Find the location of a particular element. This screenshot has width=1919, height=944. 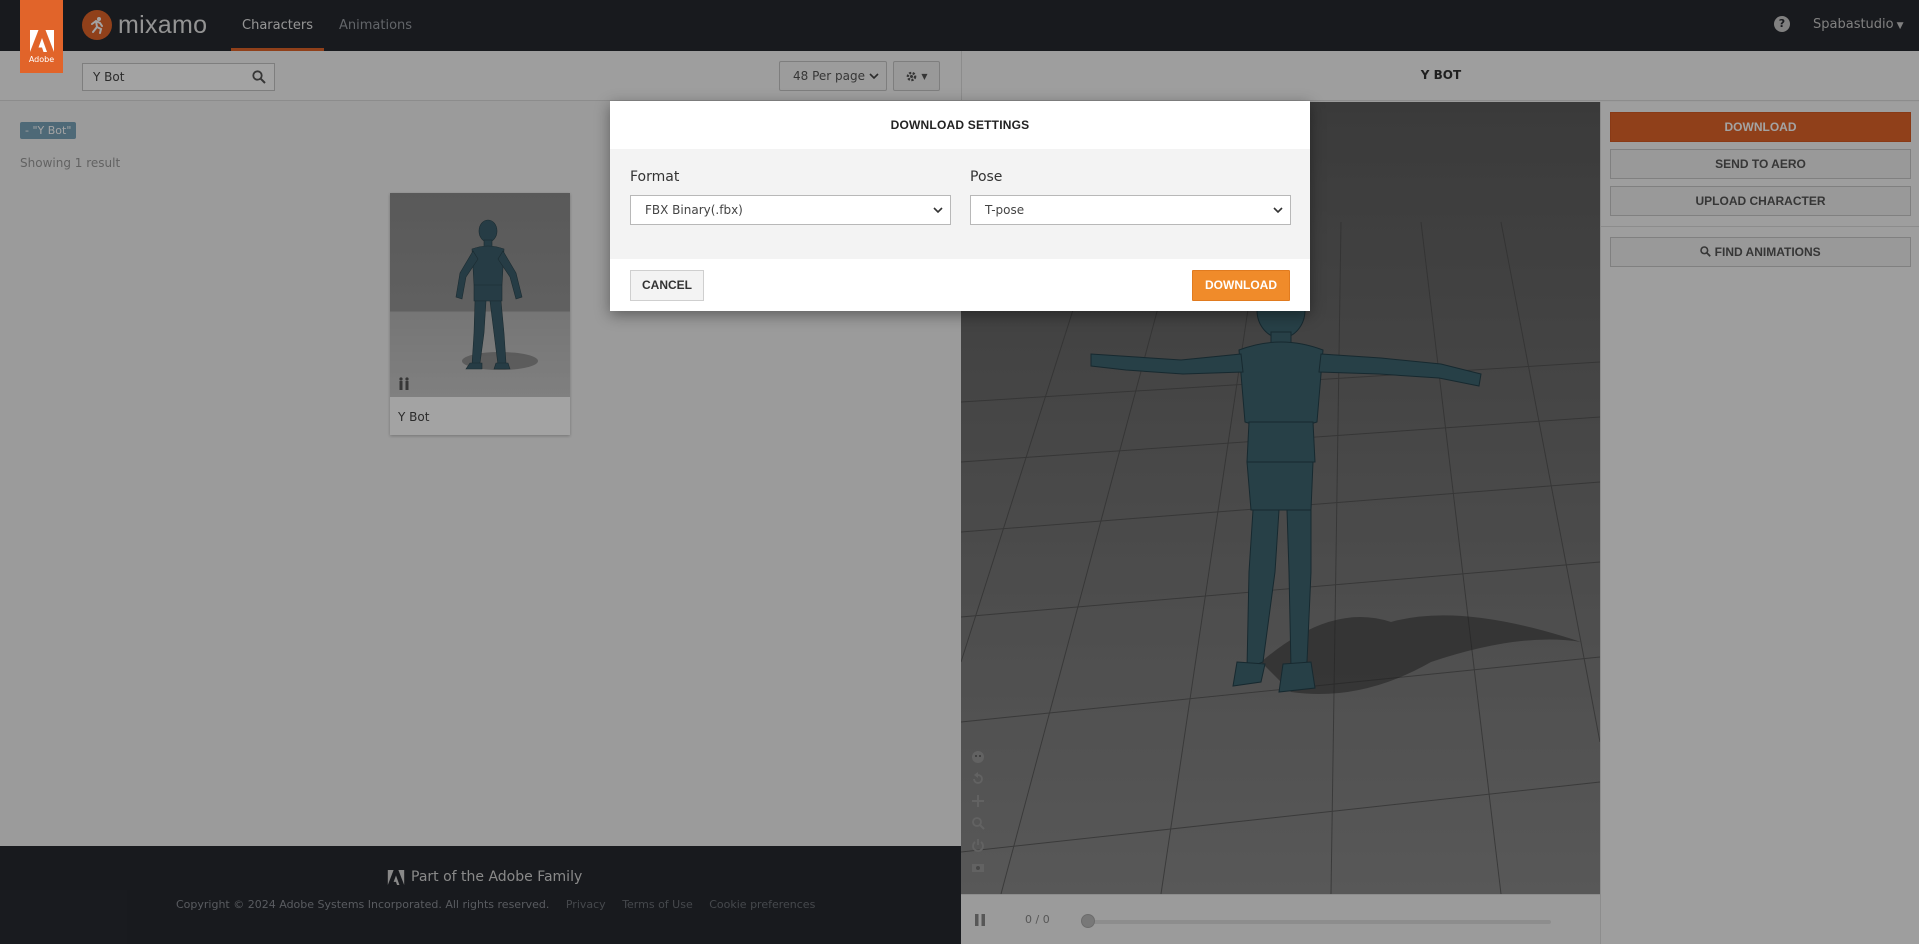

adobe-logo: Adobe is located at coordinates (41, 36).